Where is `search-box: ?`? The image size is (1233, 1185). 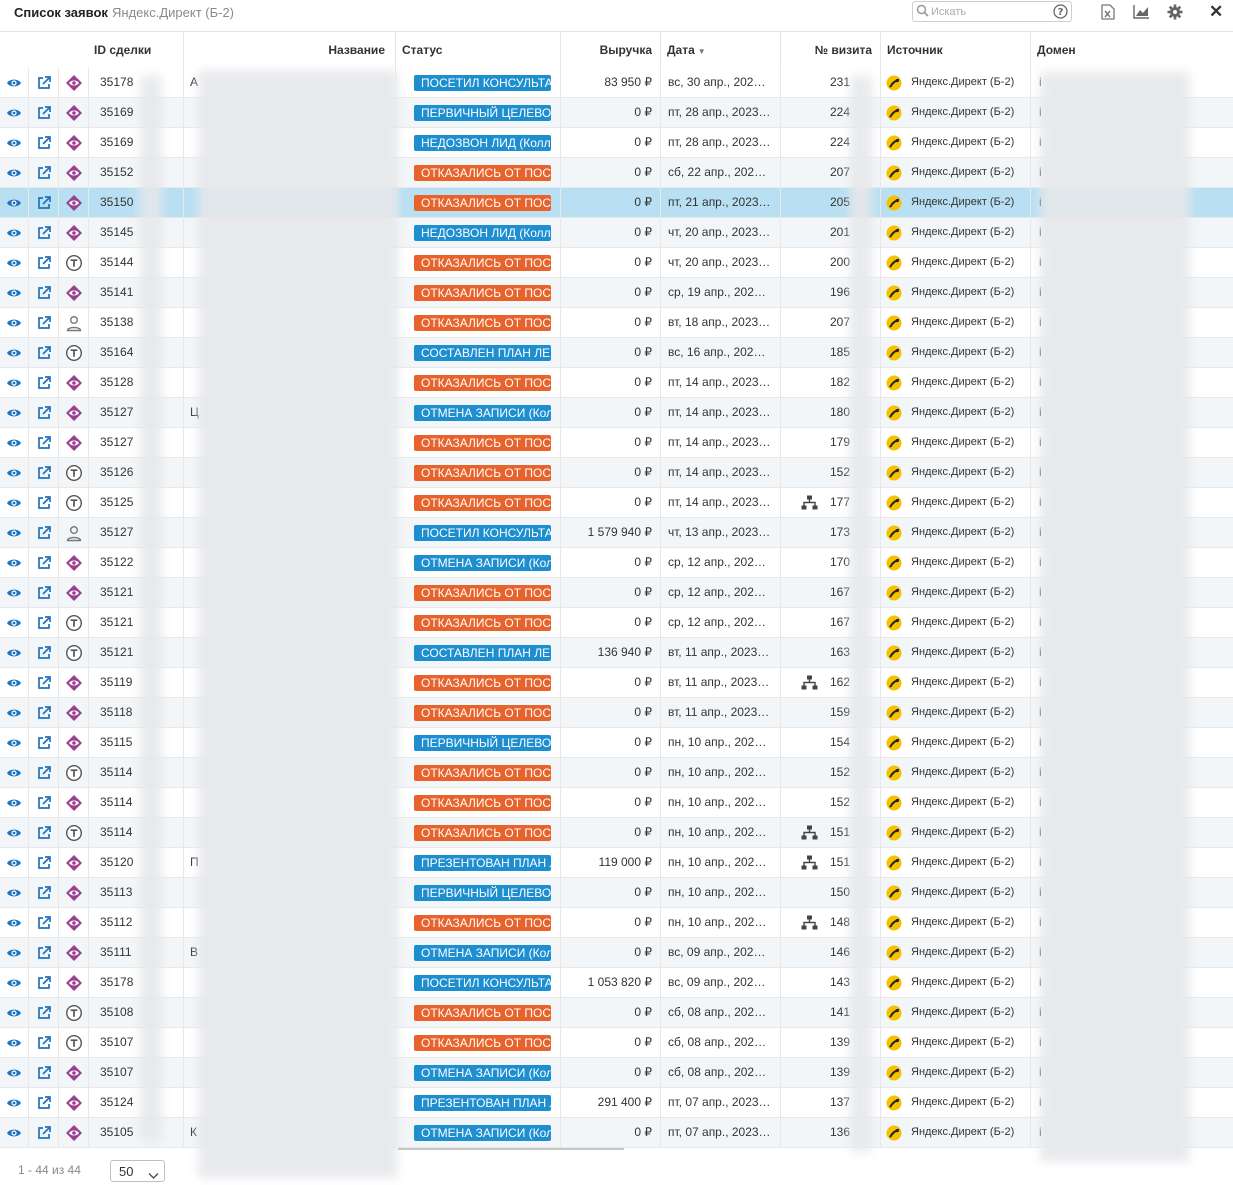
search-box: ? is located at coordinates (992, 11).